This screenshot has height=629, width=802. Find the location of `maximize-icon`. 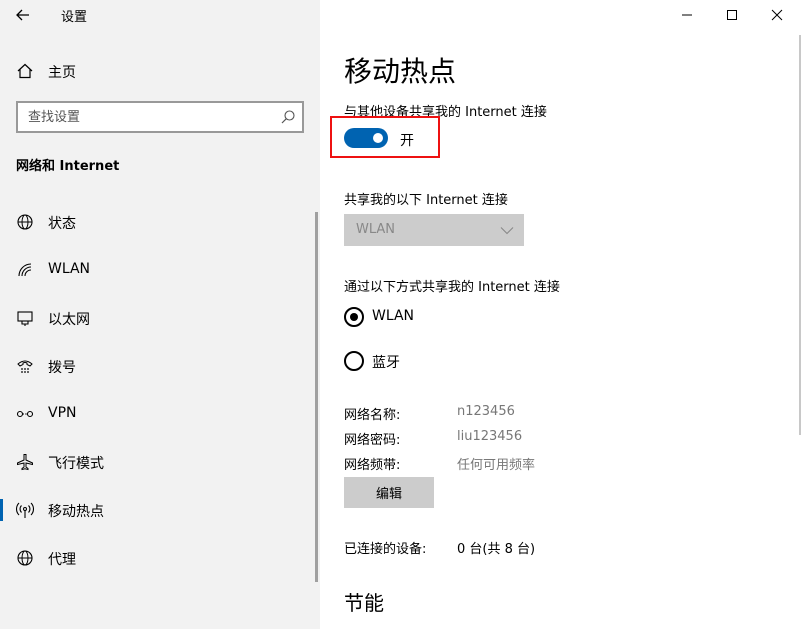

maximize-icon is located at coordinates (732, 15).